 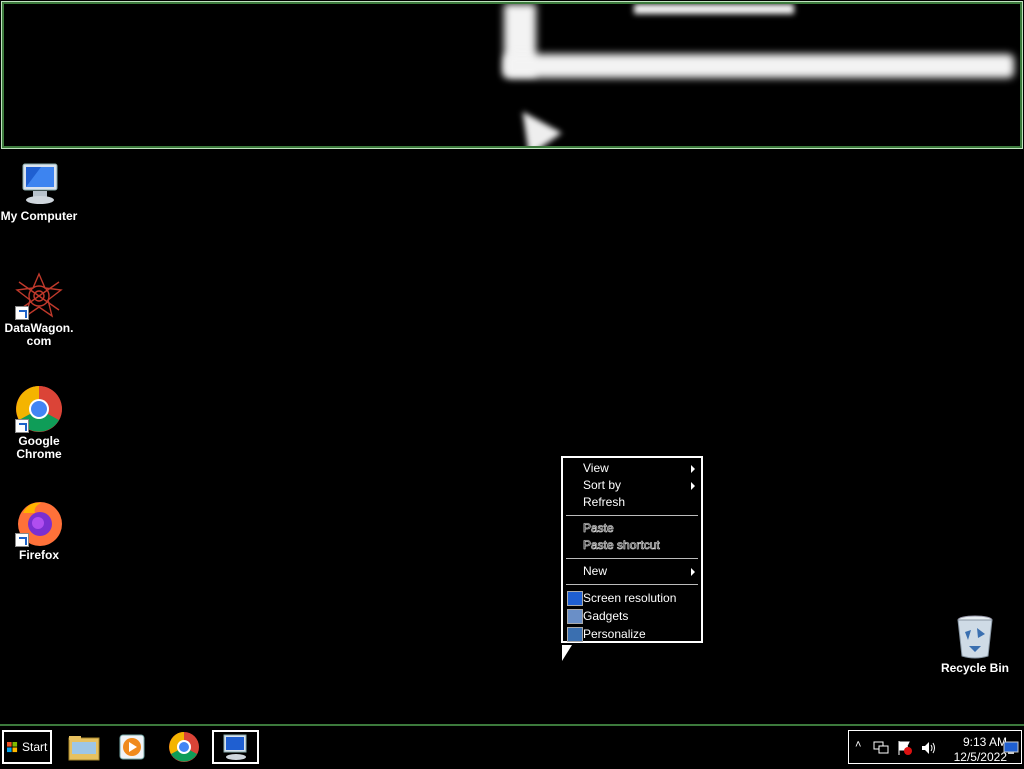 I want to click on desktop-icon-firefox: Firefox, so click(x=39, y=530).